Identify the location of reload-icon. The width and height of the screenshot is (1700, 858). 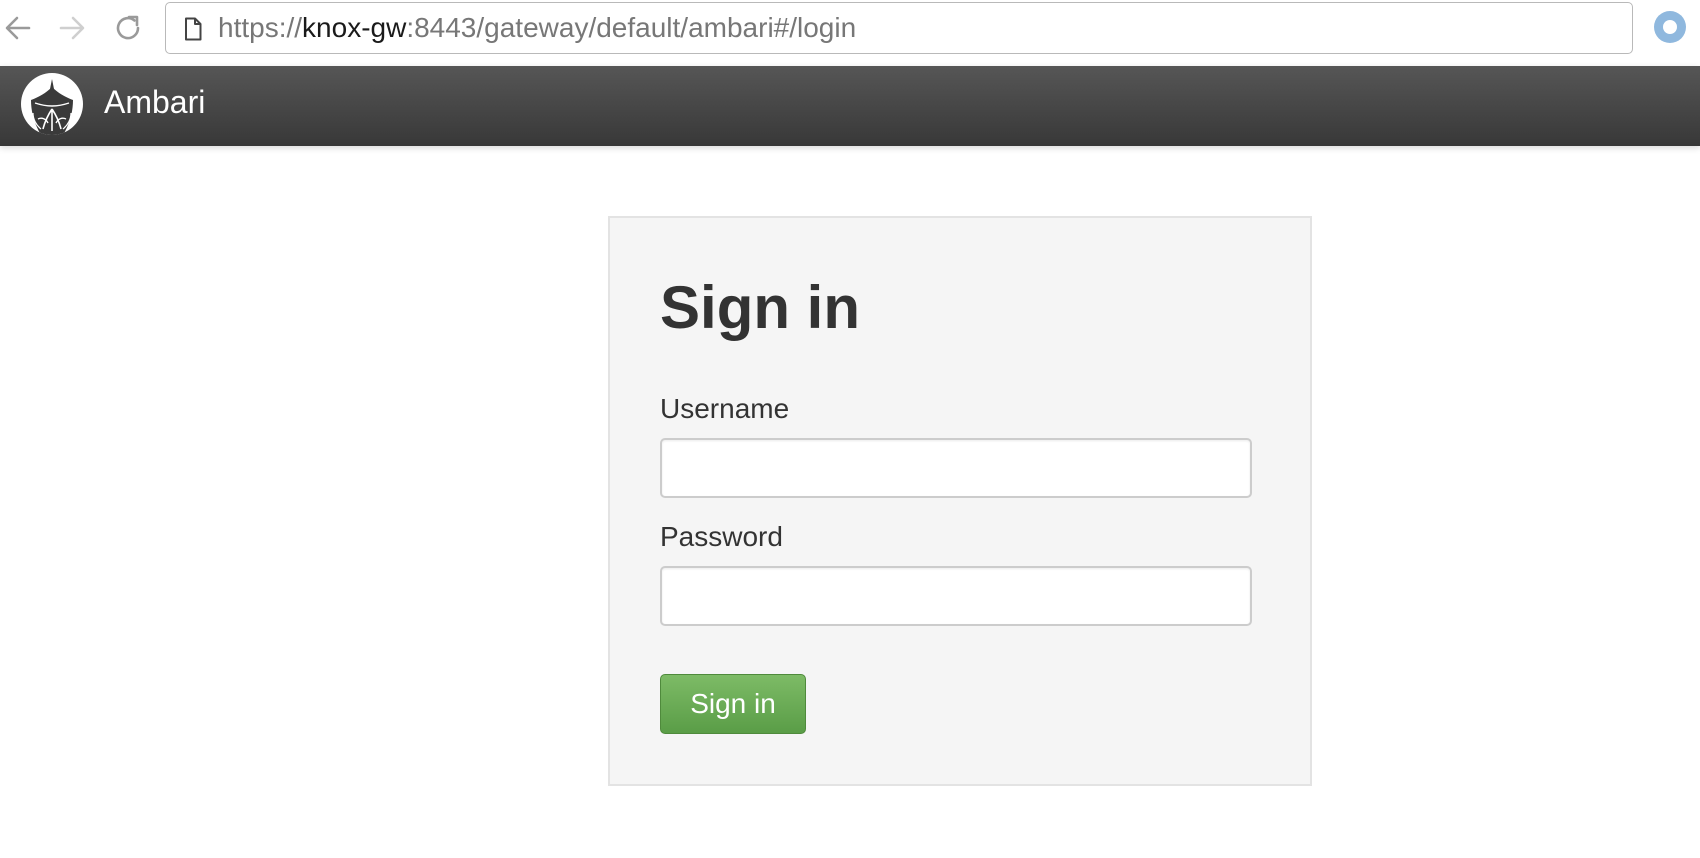
(128, 27).